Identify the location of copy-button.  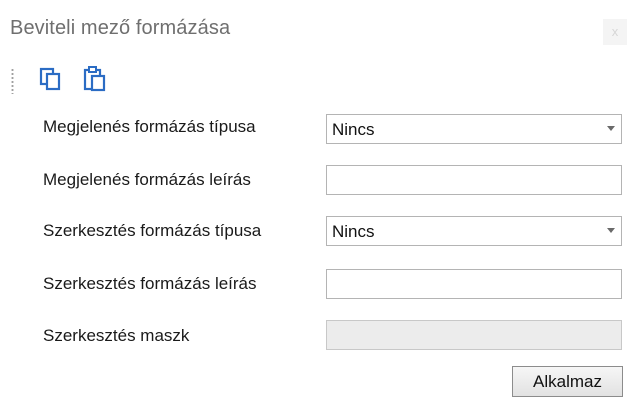
(51, 79).